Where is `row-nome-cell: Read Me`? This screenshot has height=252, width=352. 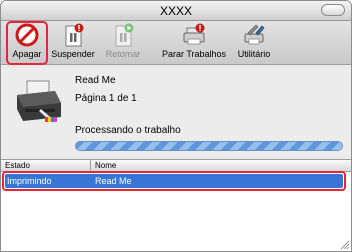 row-nome-cell: Read Me is located at coordinates (113, 181).